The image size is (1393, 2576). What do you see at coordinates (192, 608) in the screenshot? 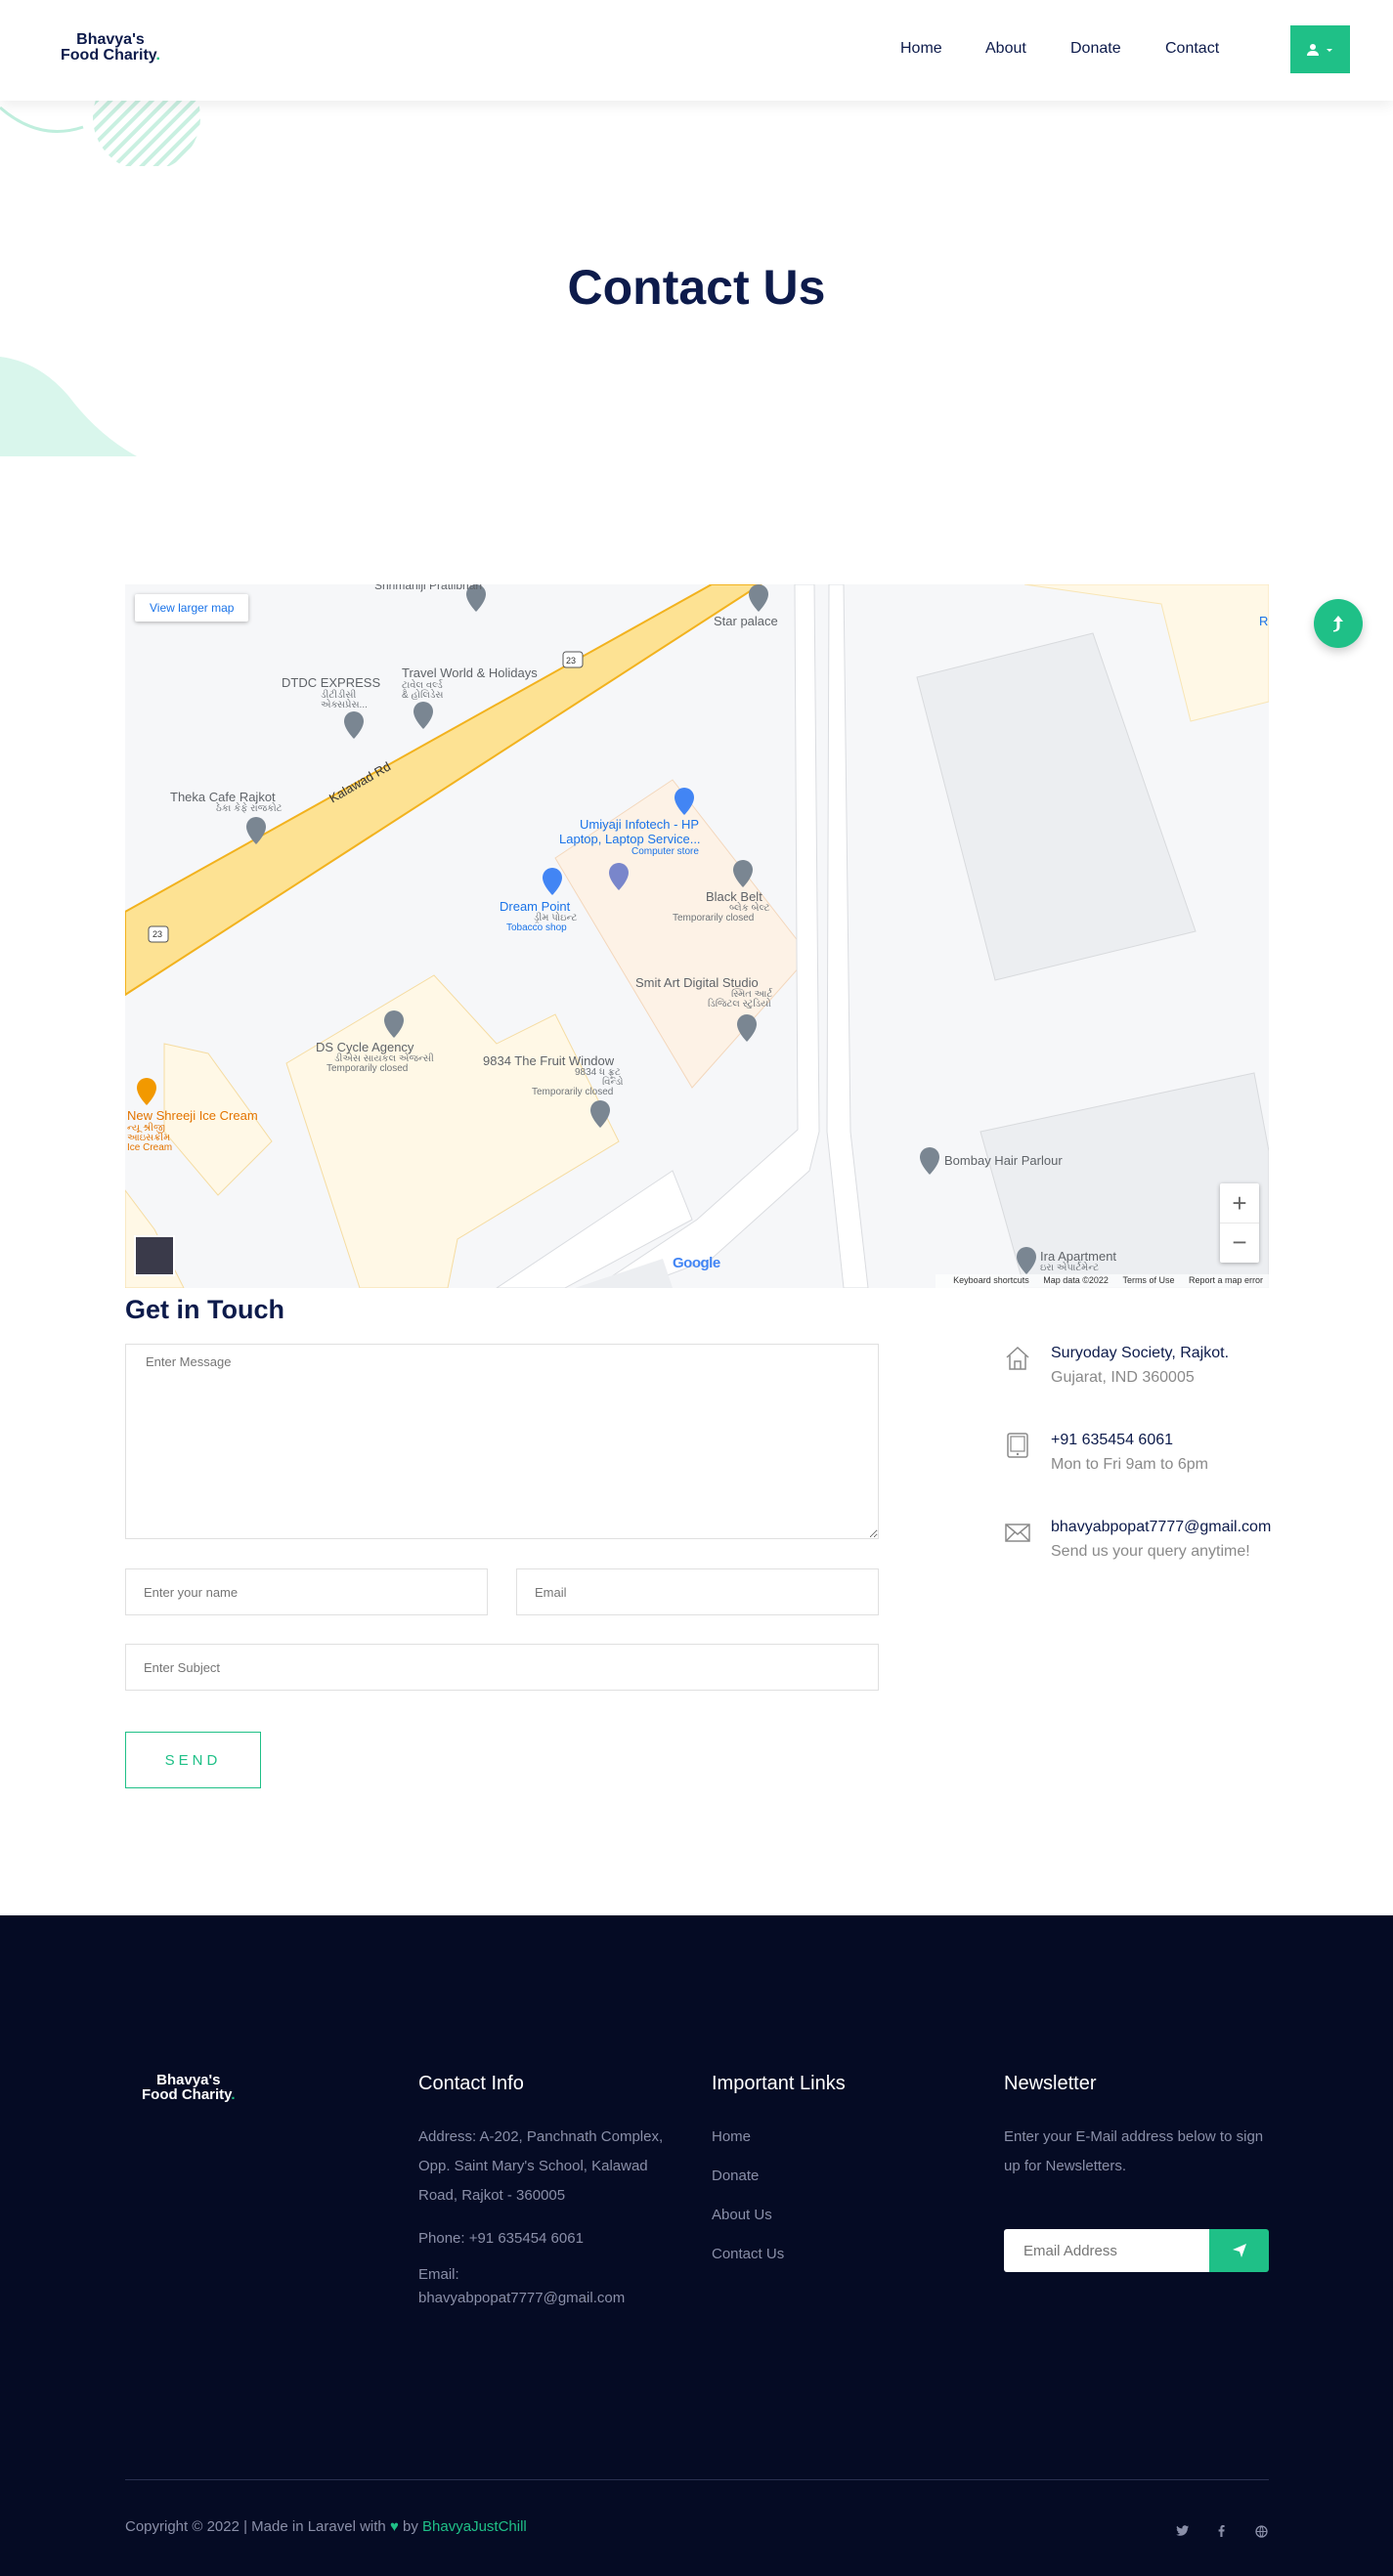
I see `view-larger-map-link: View larger map` at bounding box center [192, 608].